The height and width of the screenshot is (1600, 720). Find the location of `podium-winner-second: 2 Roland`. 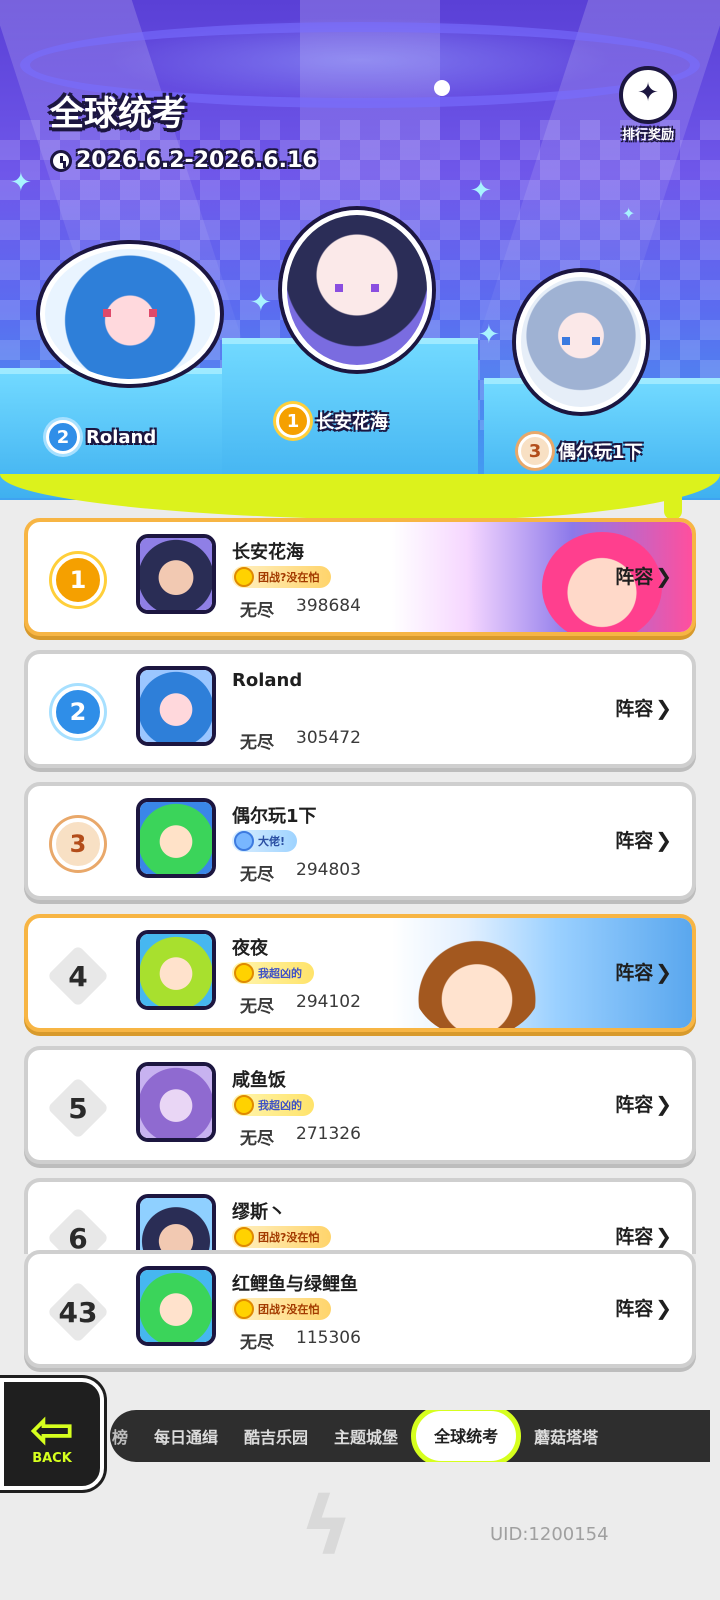

podium-winner-second: 2 Roland is located at coordinates (101, 437).